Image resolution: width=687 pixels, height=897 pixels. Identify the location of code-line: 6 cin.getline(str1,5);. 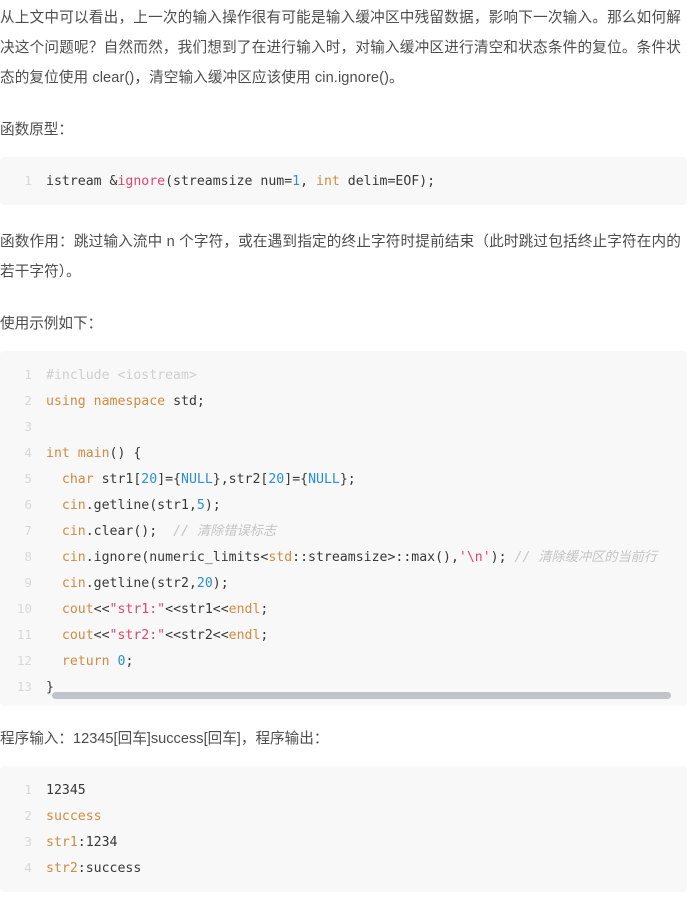
(343, 505).